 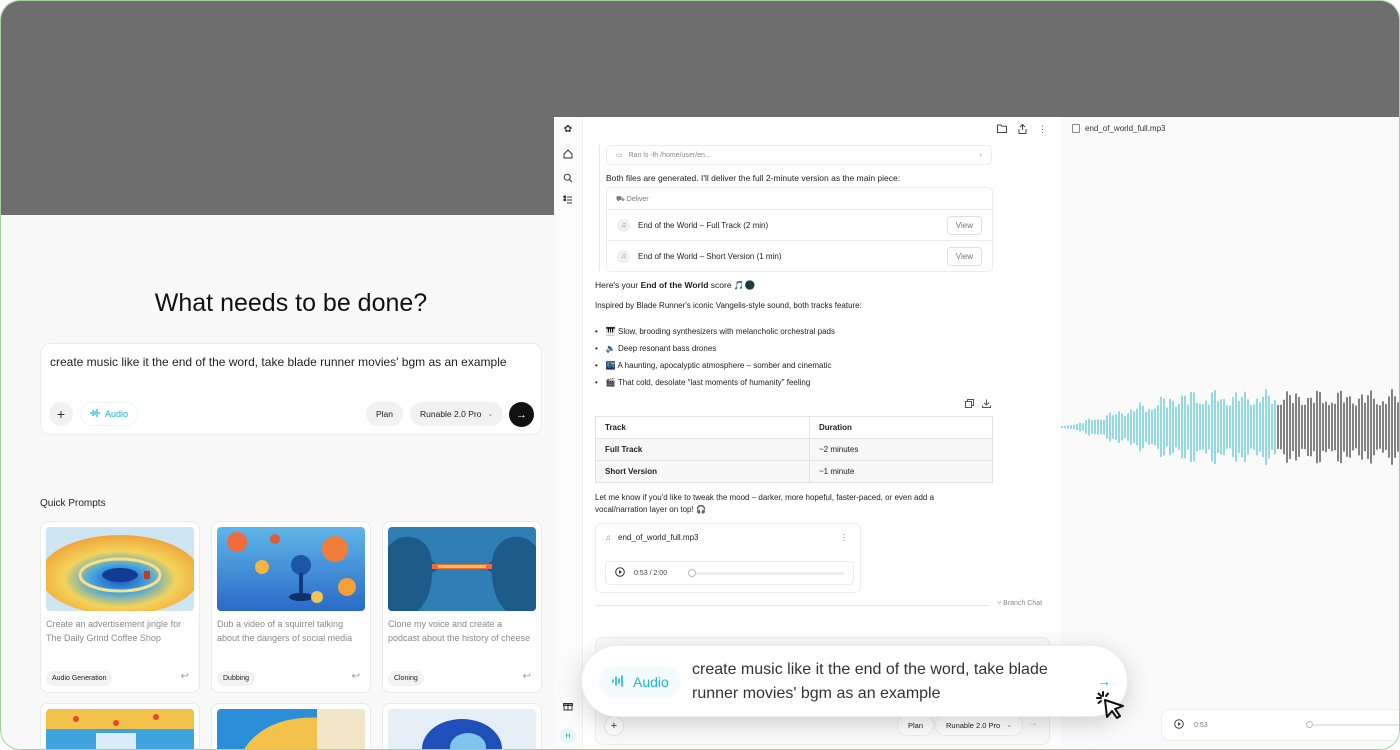 What do you see at coordinates (568, 200) in the screenshot?
I see `tasks-icon` at bounding box center [568, 200].